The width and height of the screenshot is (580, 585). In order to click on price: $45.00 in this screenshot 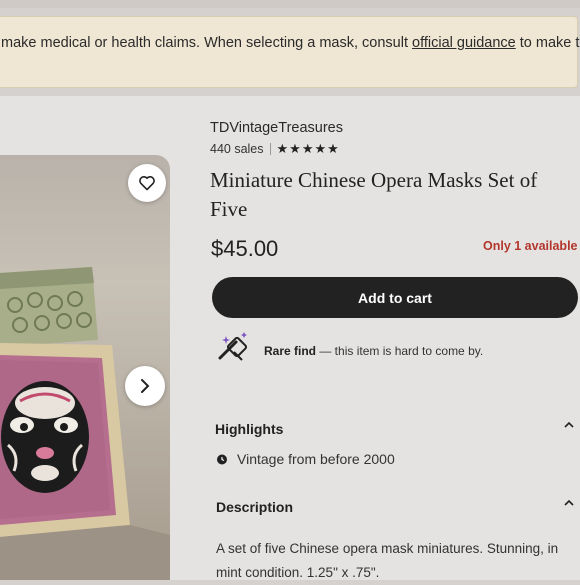, I will do `click(245, 248)`.